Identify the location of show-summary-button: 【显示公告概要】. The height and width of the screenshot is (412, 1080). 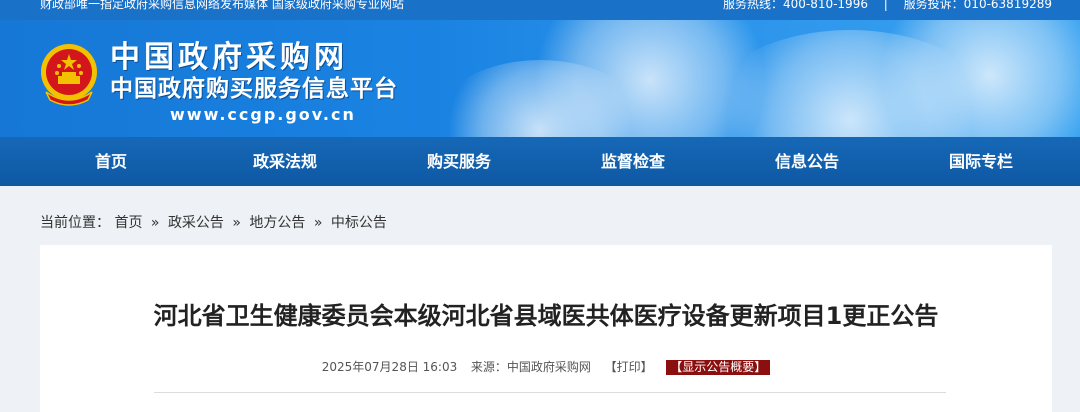
(718, 367).